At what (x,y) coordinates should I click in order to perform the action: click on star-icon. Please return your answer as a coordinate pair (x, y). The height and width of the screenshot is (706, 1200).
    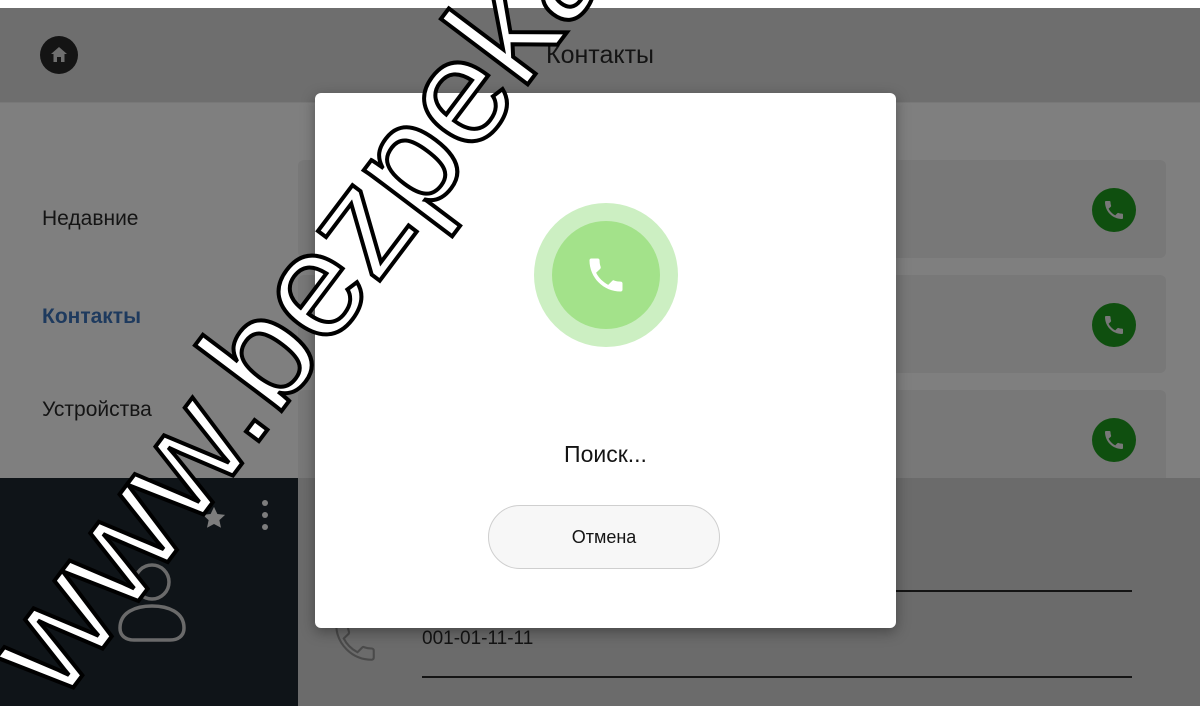
    Looking at the image, I should click on (214, 517).